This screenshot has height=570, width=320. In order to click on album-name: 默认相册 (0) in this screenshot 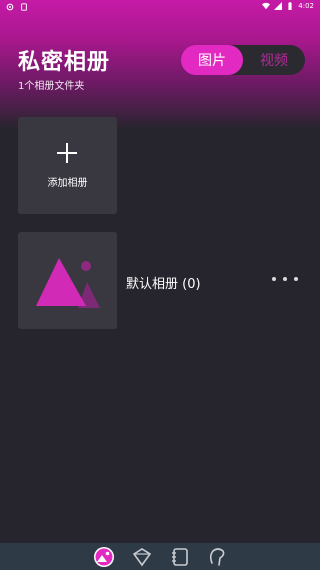, I will do `click(163, 282)`.